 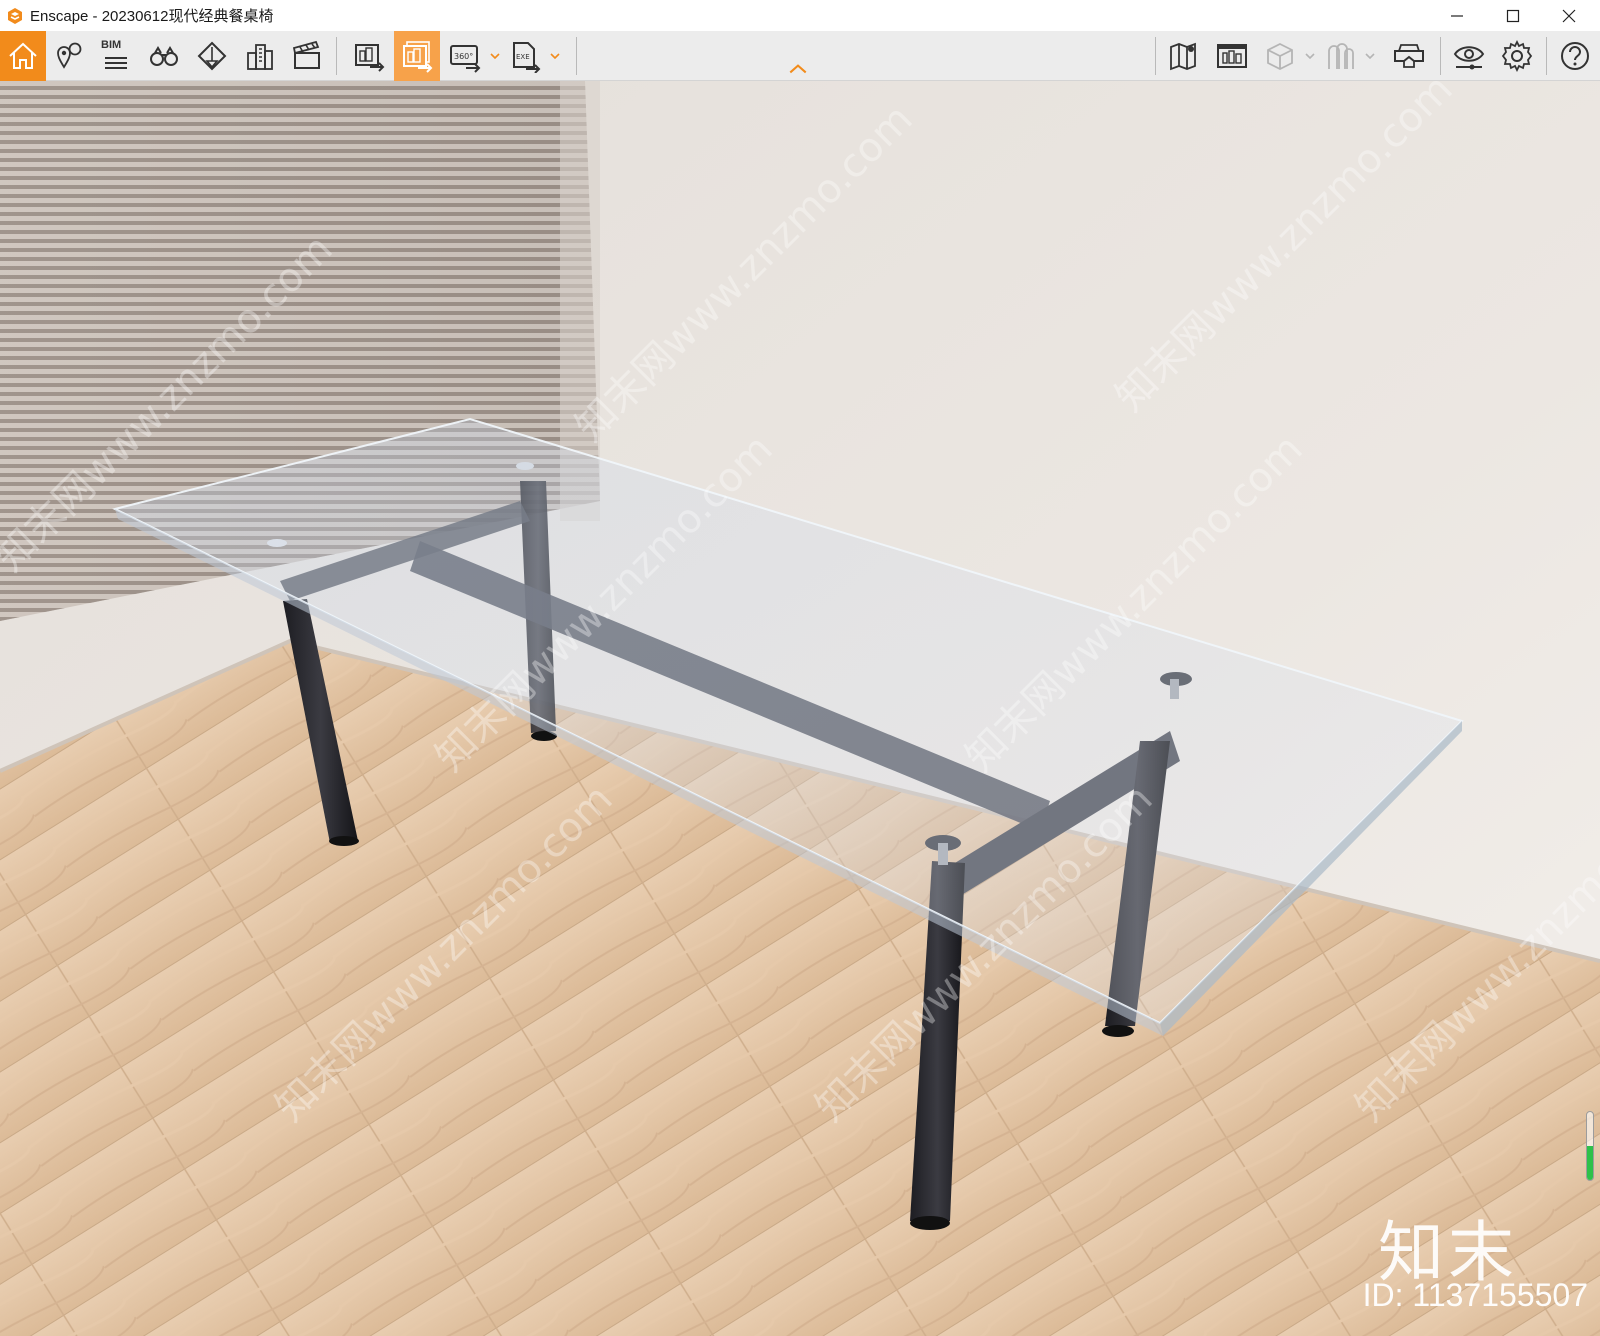 What do you see at coordinates (800, 56) in the screenshot?
I see `toolbar: BIM 360° EXE` at bounding box center [800, 56].